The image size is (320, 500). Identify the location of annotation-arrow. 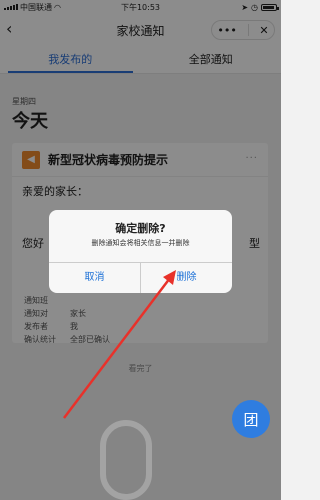
(119, 344).